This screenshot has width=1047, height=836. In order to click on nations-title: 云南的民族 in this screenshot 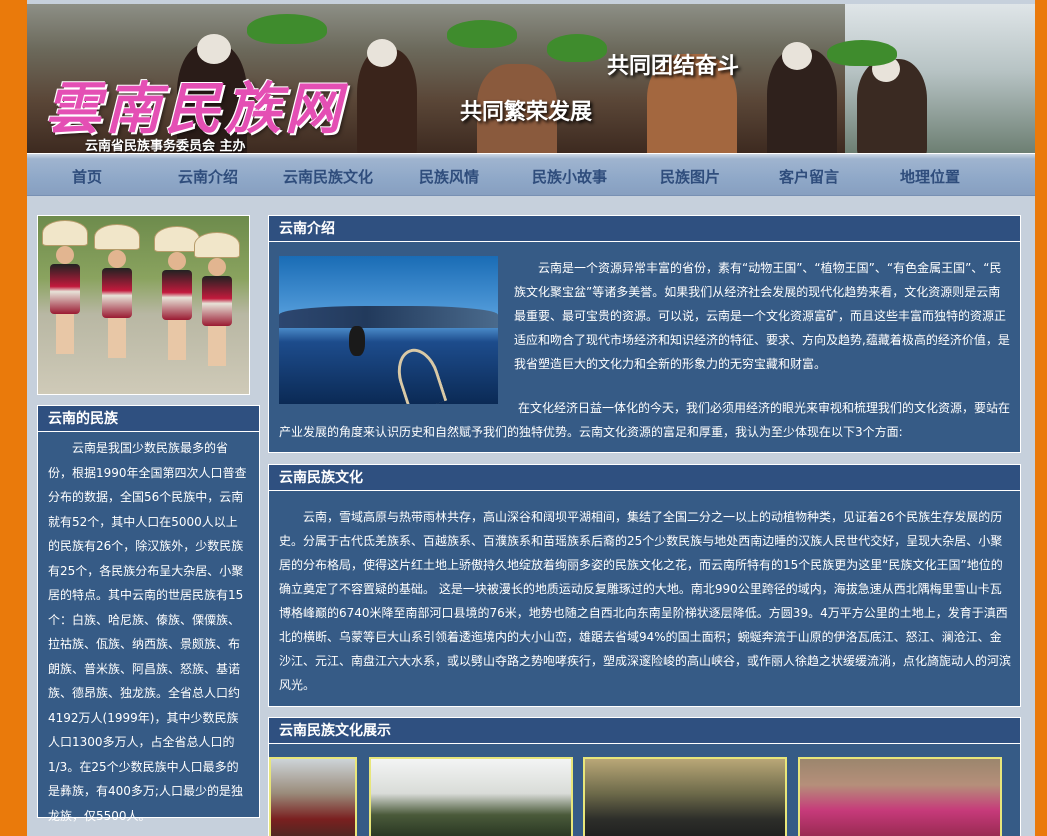, I will do `click(148, 419)`.